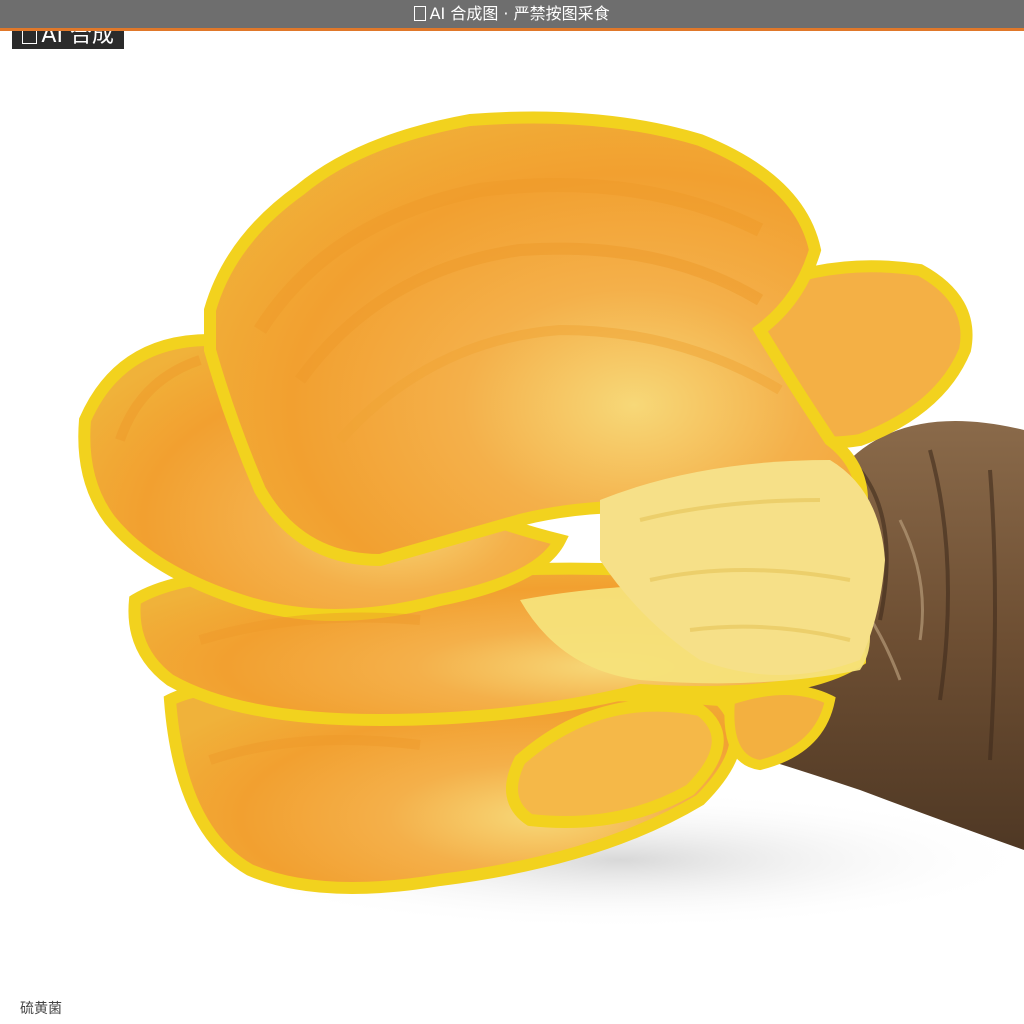  Describe the element at coordinates (420, 13) in the screenshot. I see `warning-icon` at that location.